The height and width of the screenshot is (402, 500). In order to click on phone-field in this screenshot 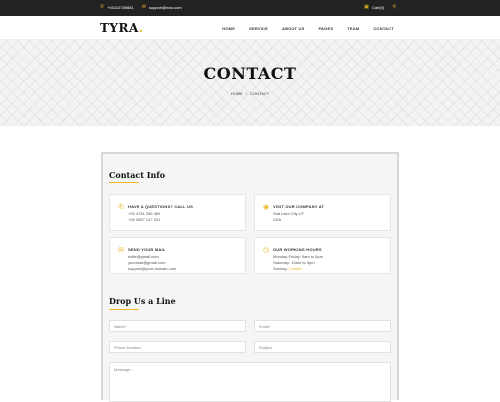, I will do `click(177, 347)`.